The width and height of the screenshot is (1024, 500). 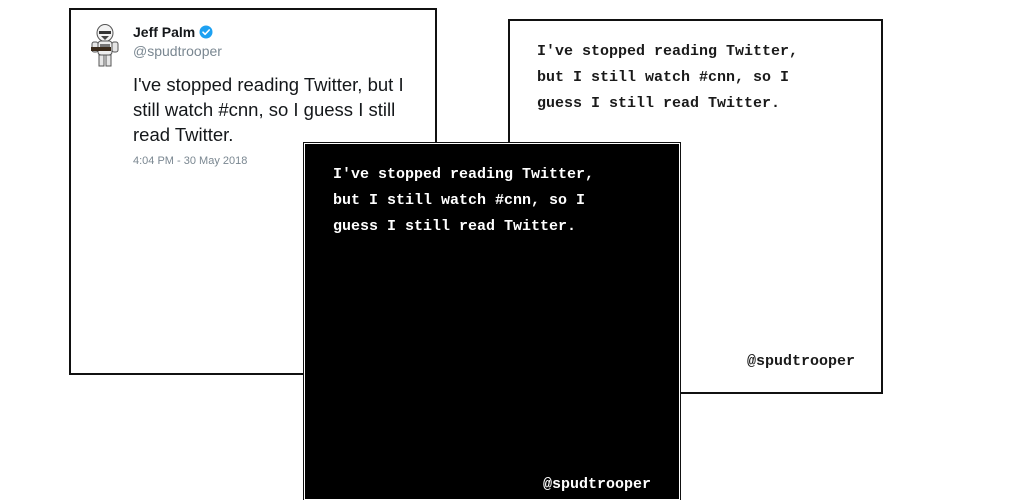 I want to click on author-name: Jeff Palm, so click(x=173, y=32).